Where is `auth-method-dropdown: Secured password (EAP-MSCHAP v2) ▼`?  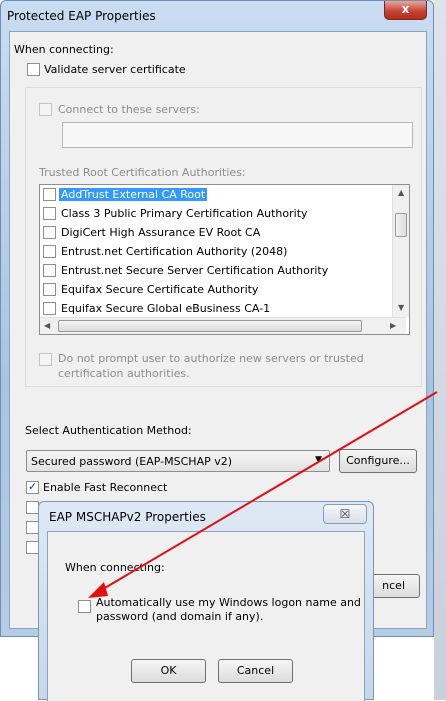 auth-method-dropdown: Secured password (EAP-MSCHAP v2) ▼ is located at coordinates (178, 461).